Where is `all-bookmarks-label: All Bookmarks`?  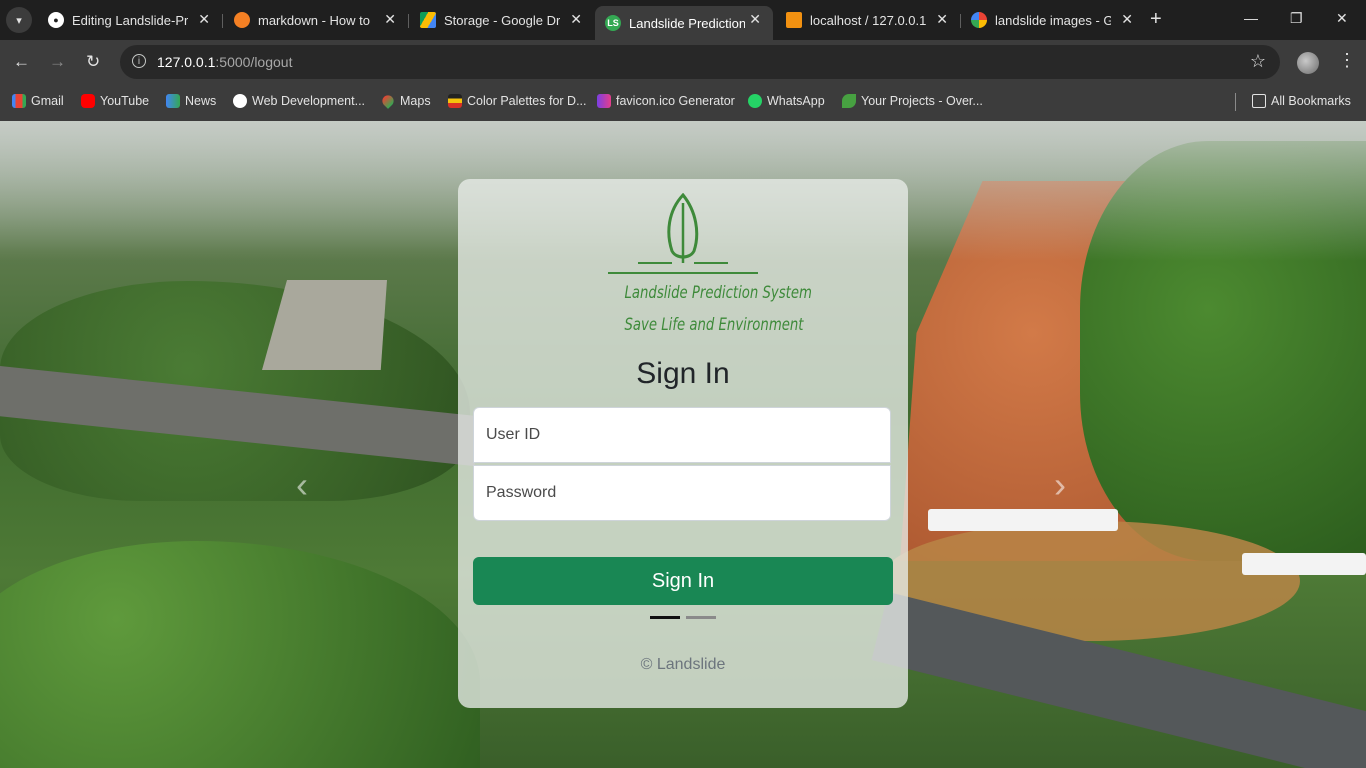 all-bookmarks-label: All Bookmarks is located at coordinates (1311, 101).